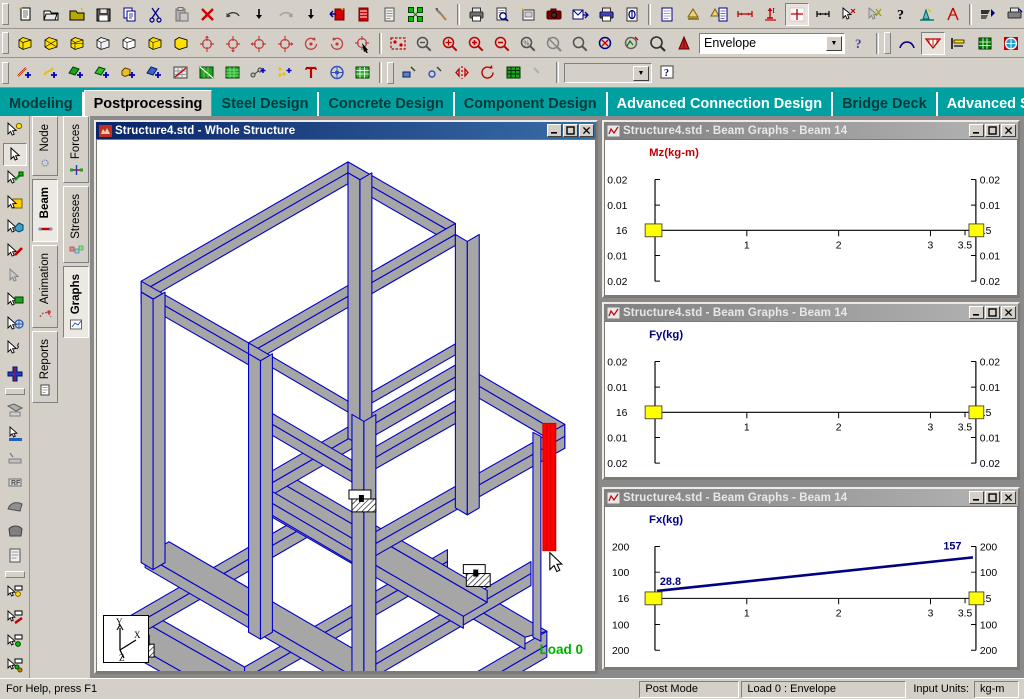 The image size is (1024, 699). Describe the element at coordinates (15, 179) in the screenshot. I see `cursor-beam-icon` at that location.